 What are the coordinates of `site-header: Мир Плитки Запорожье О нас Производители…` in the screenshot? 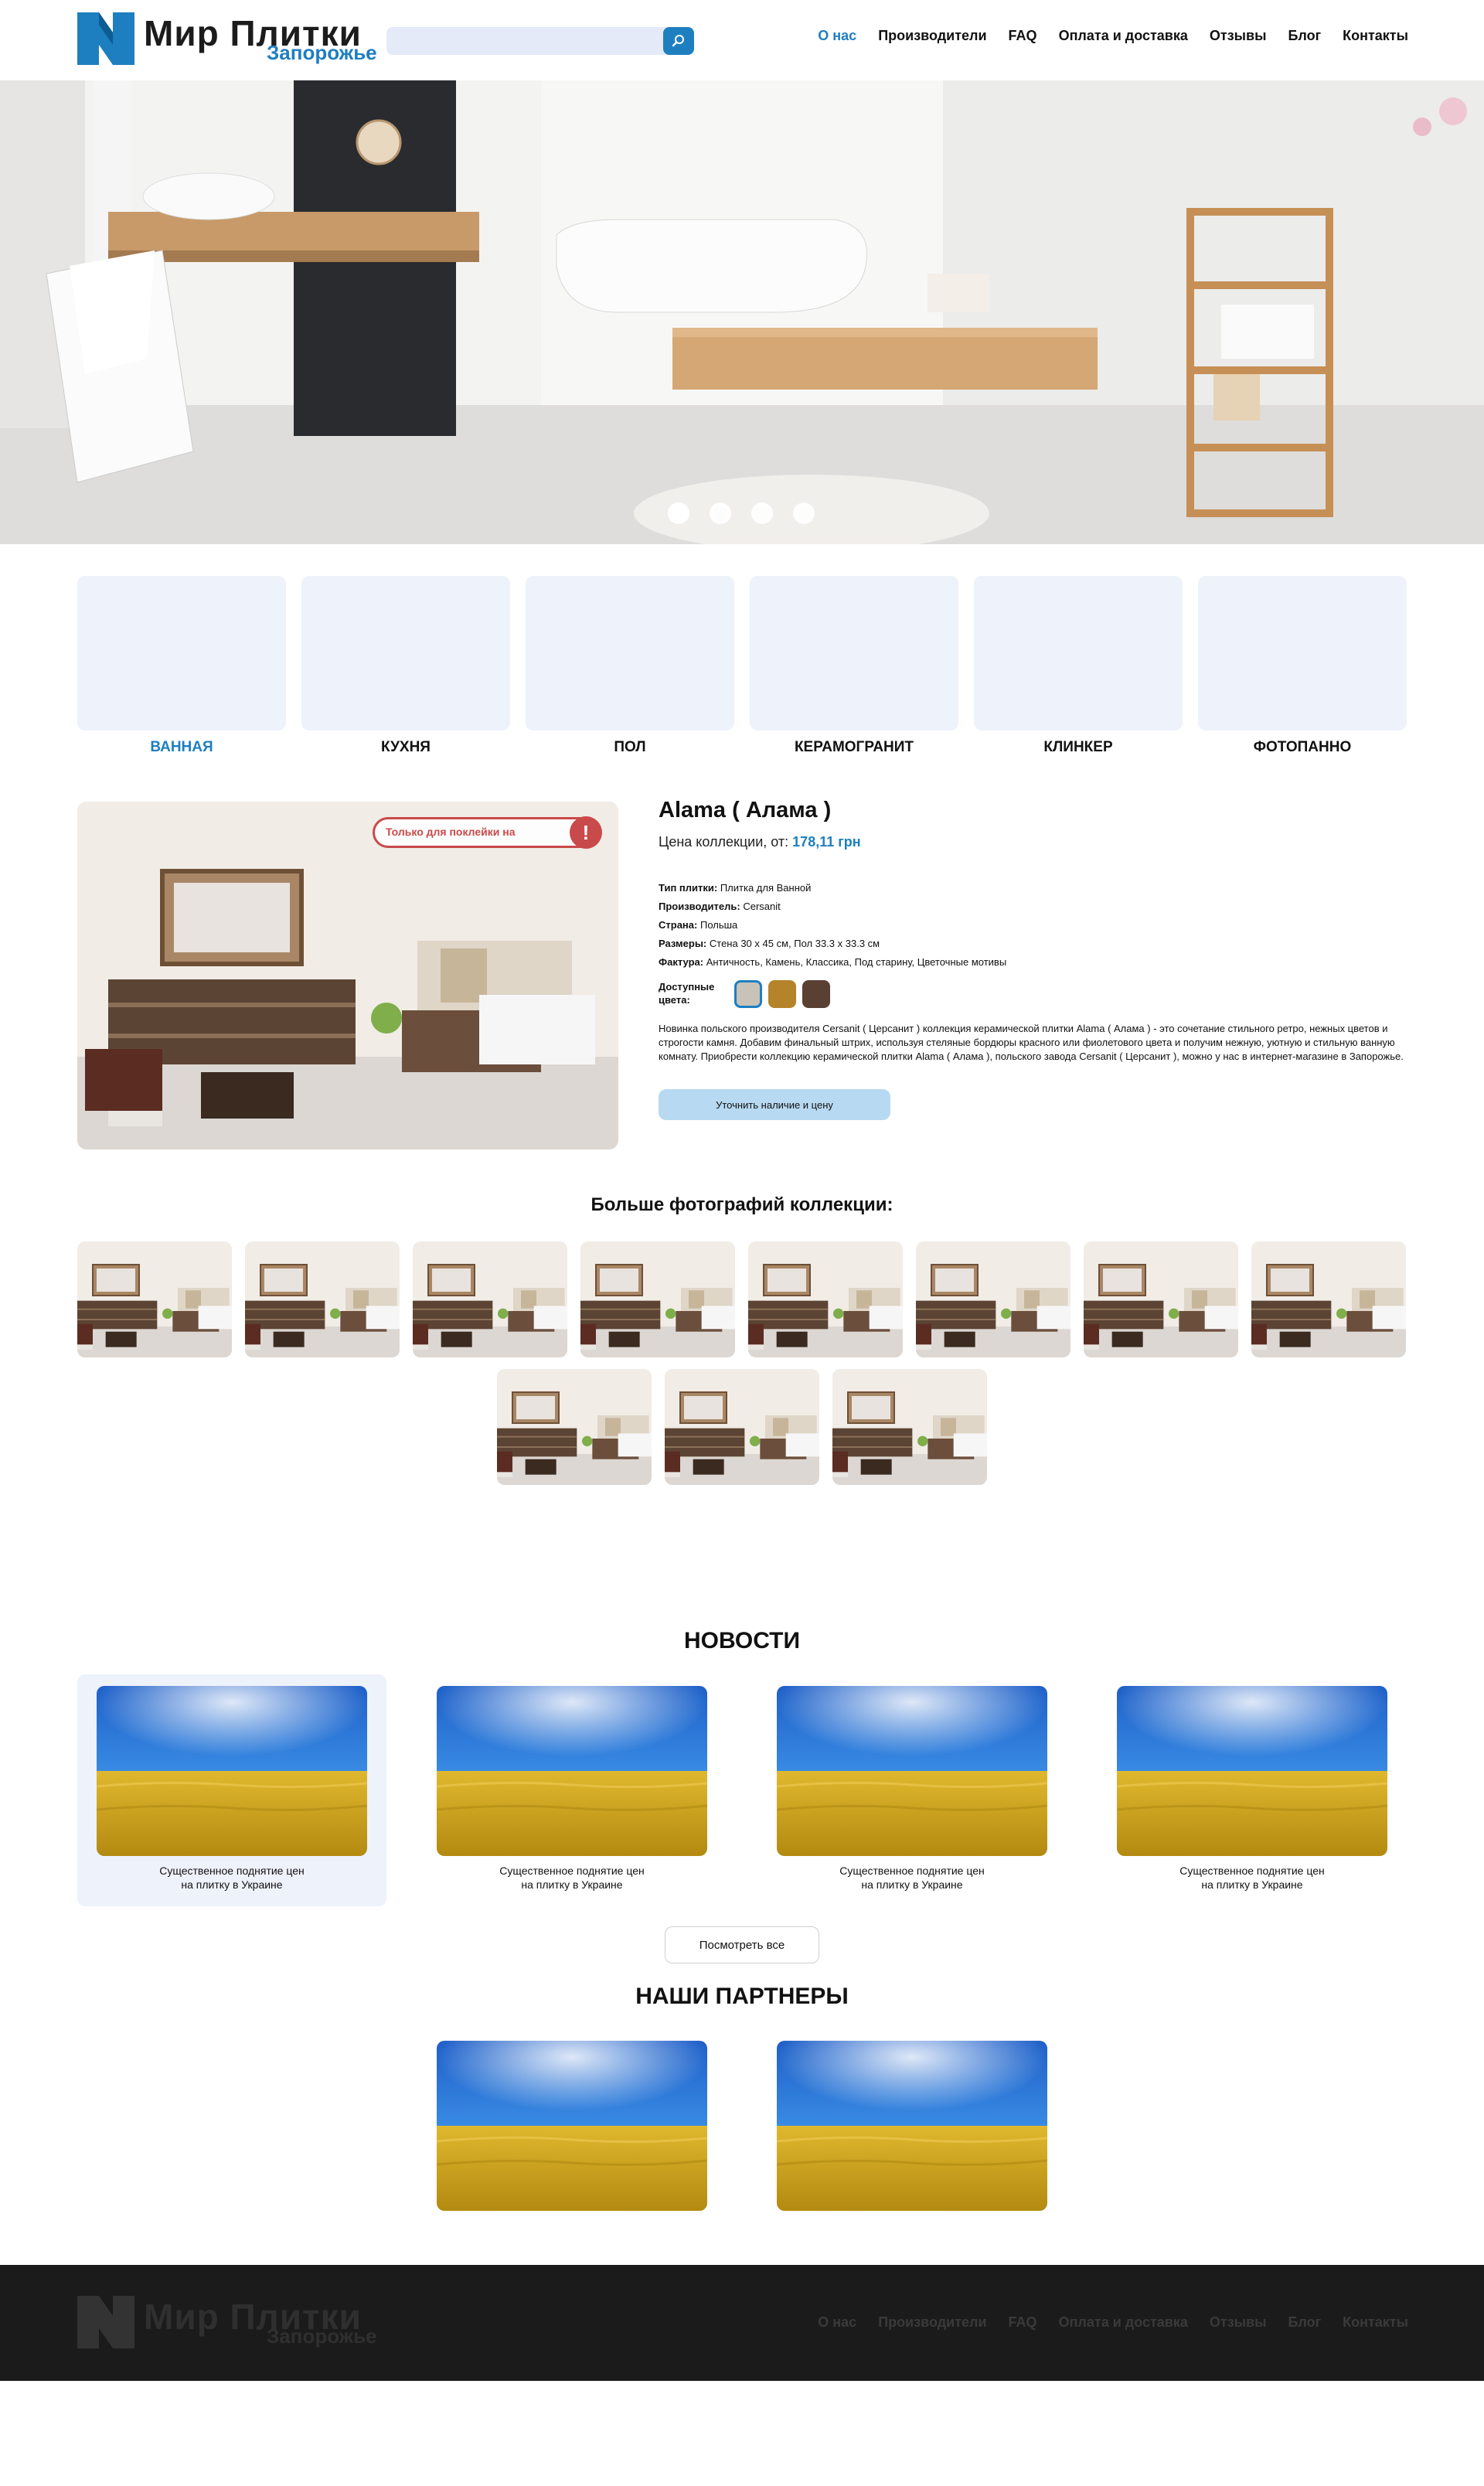 It's located at (742, 40).